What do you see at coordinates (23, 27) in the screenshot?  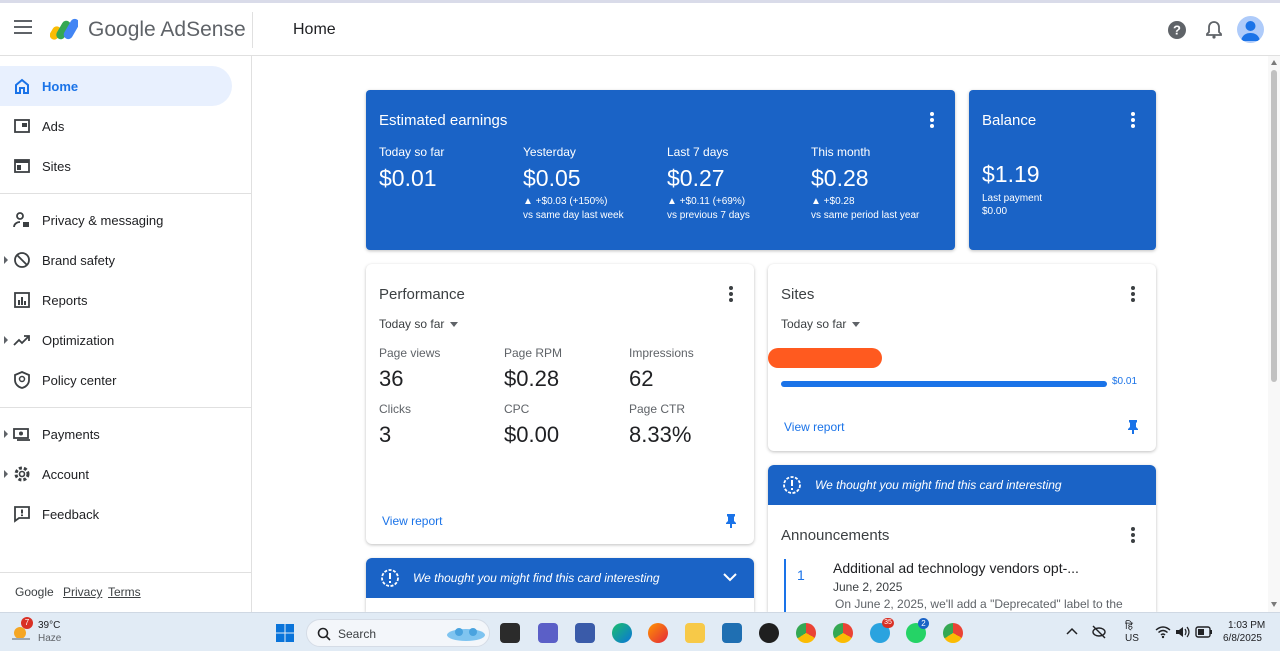 I see `menu-icon` at bounding box center [23, 27].